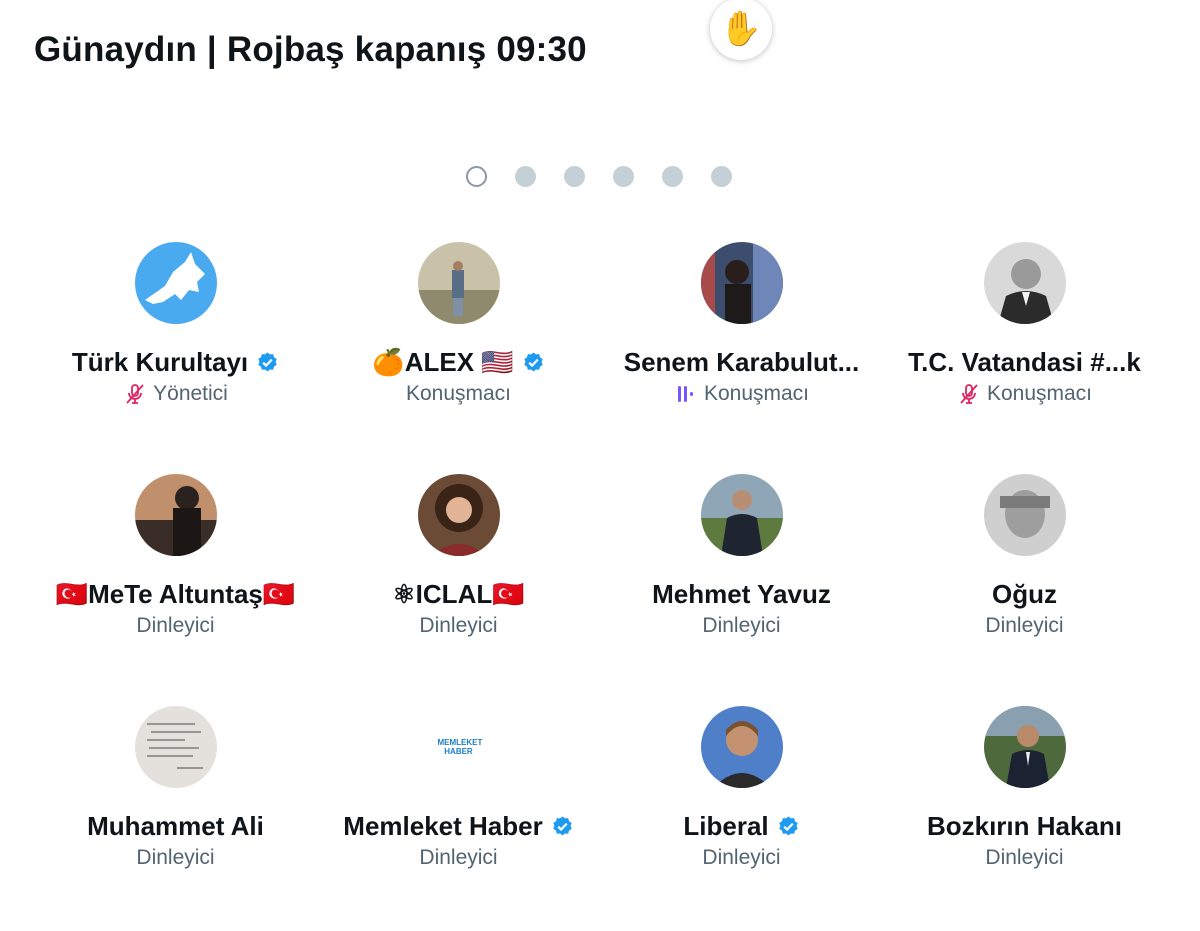  I want to click on participant-card: Muhammet Ali Dinleyici, so click(175, 815).